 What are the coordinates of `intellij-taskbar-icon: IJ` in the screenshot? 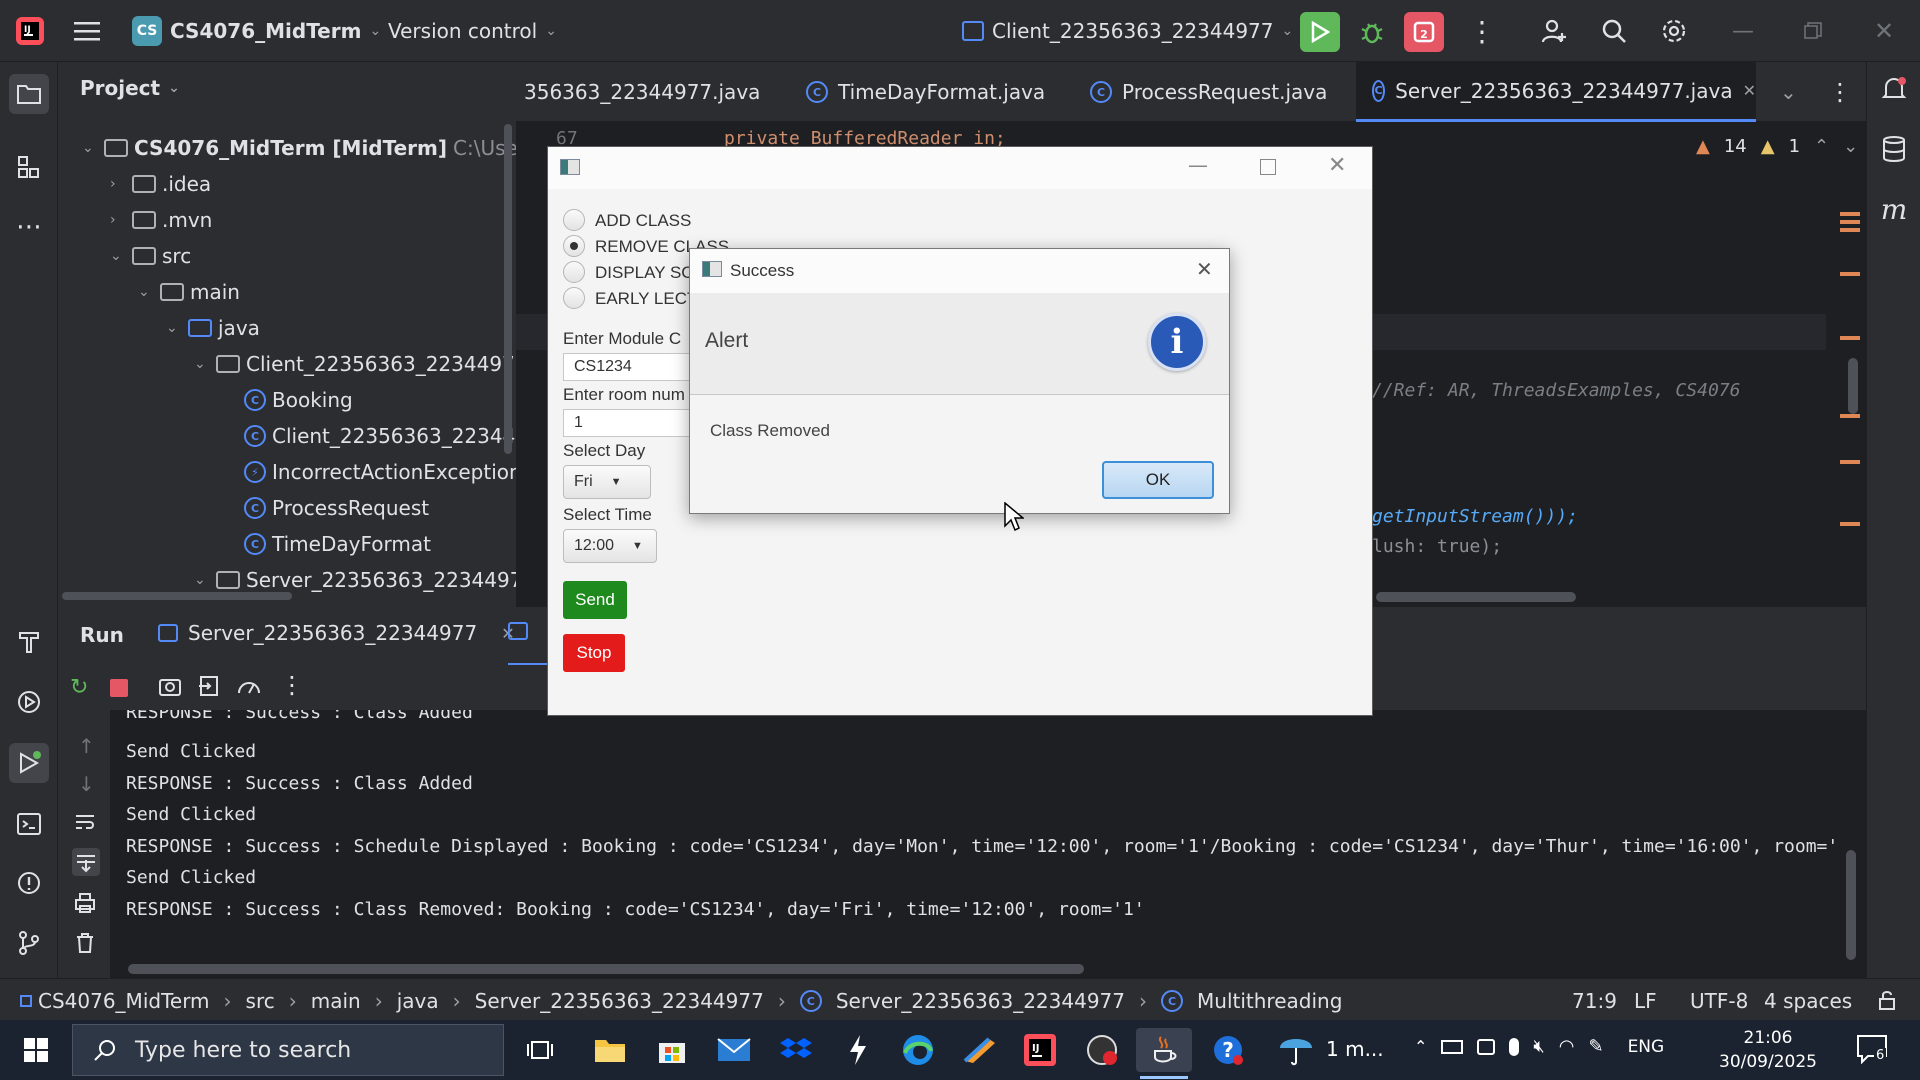 It's located at (1040, 1050).